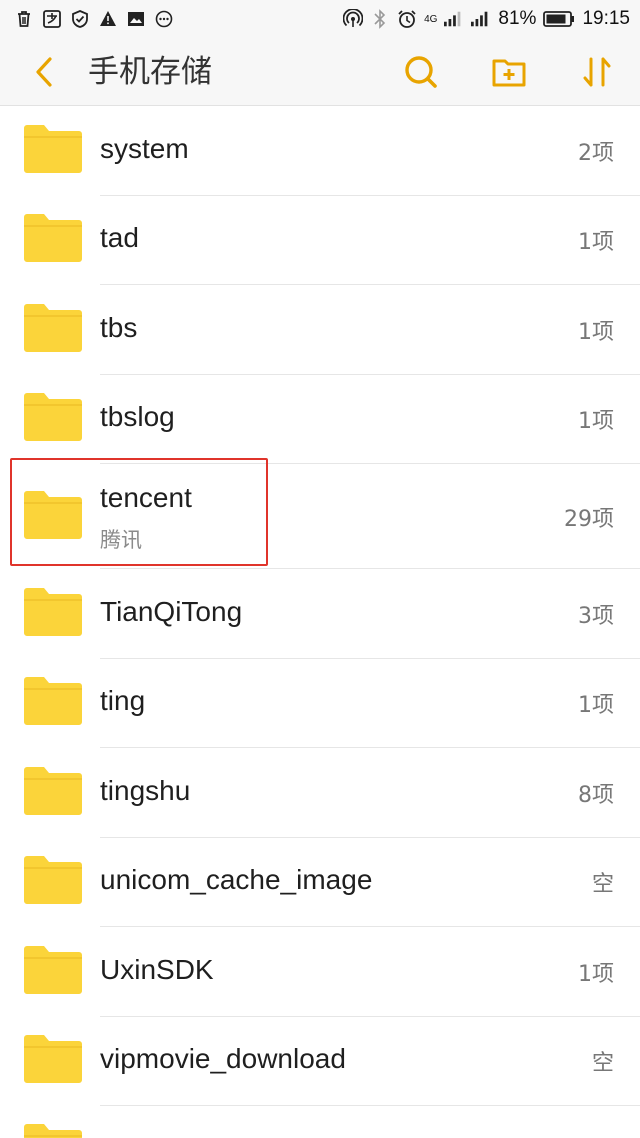 This screenshot has width=640, height=1138. I want to click on warning-icon, so click(108, 19).